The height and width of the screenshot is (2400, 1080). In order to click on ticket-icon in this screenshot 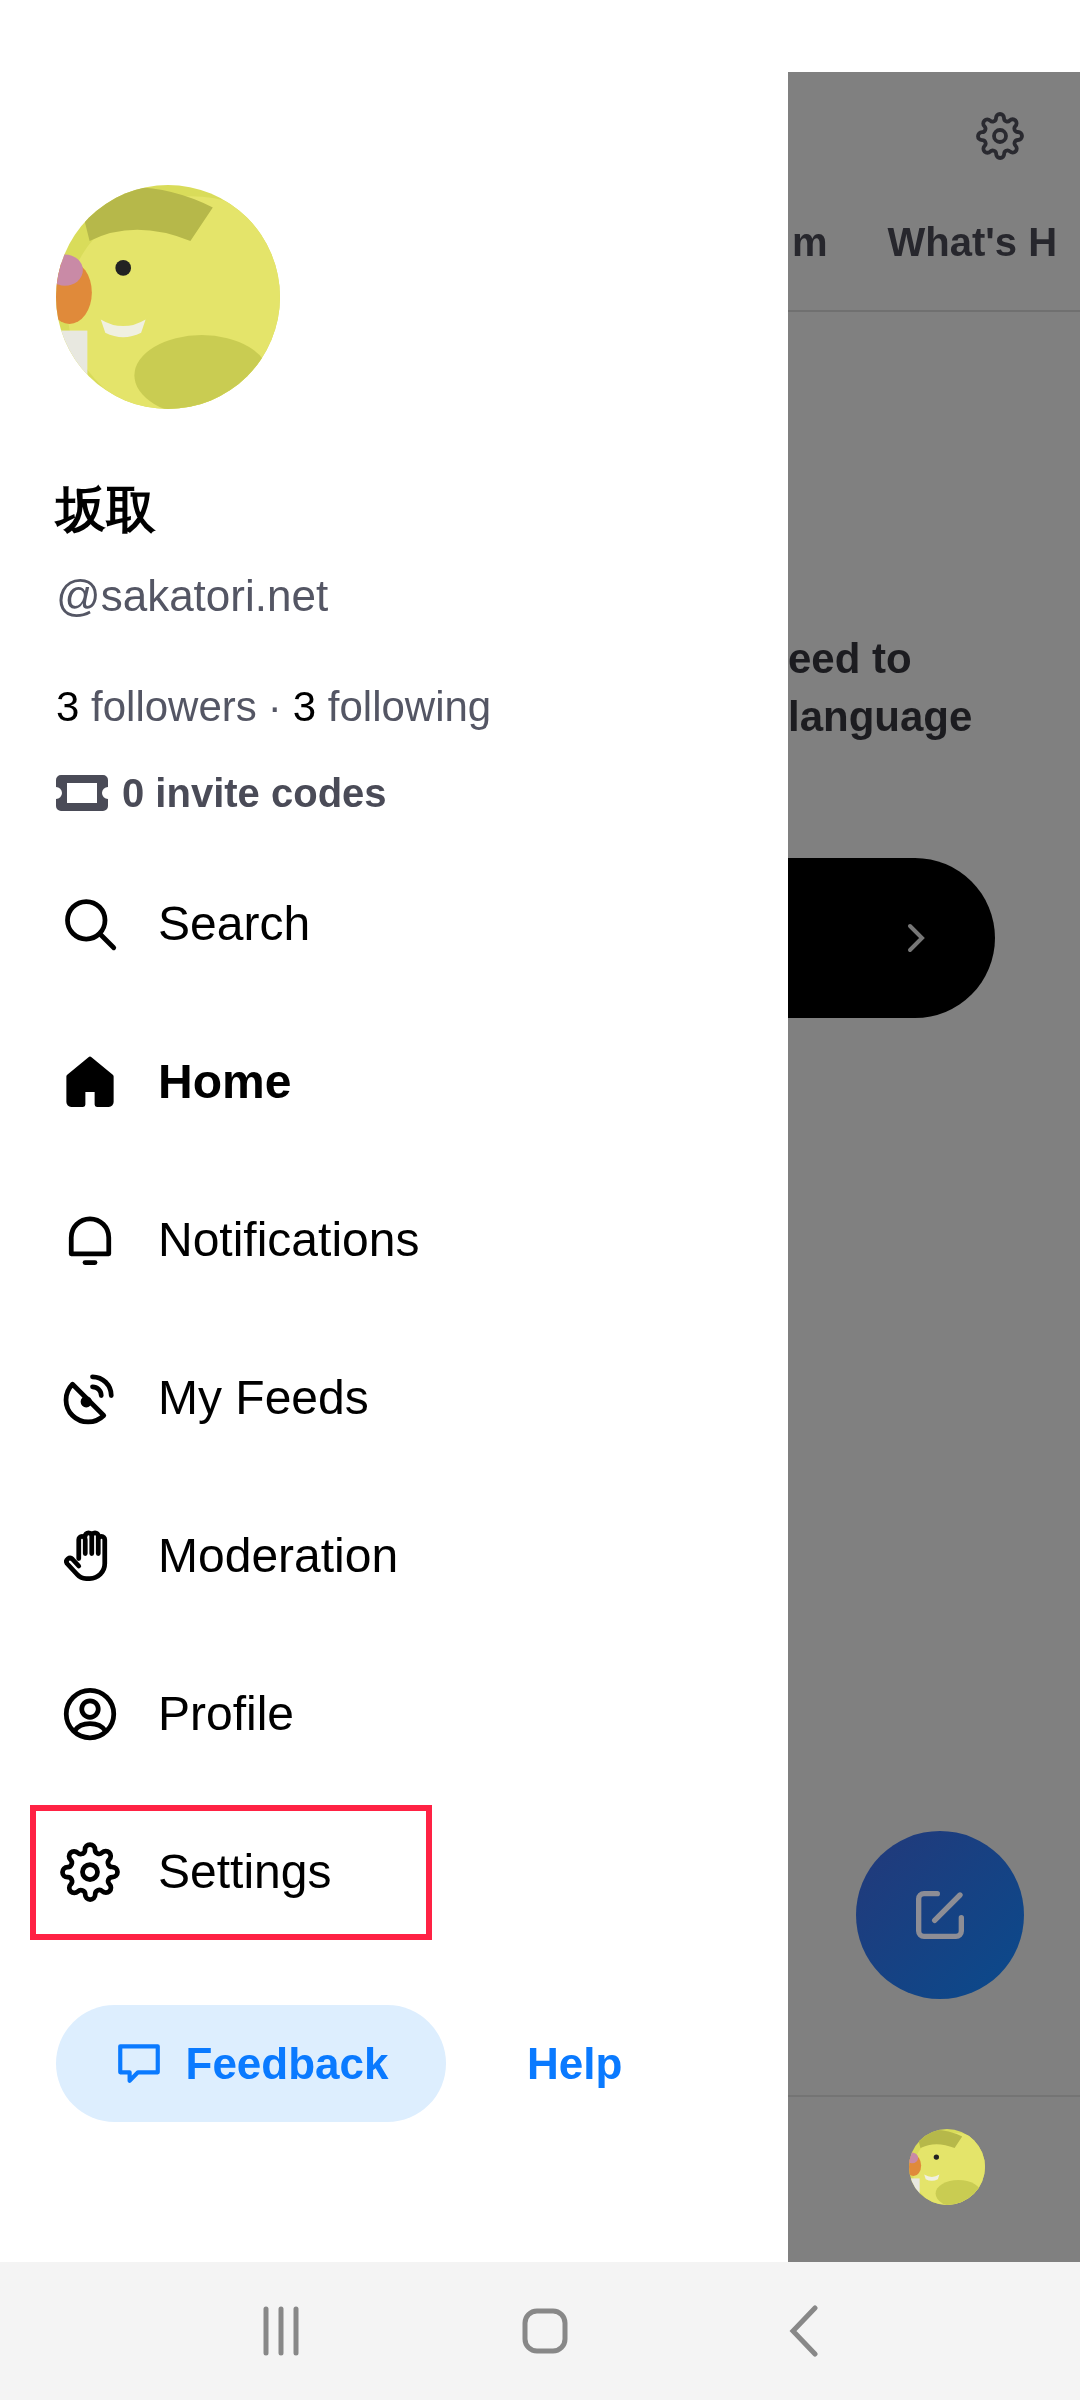, I will do `click(82, 793)`.